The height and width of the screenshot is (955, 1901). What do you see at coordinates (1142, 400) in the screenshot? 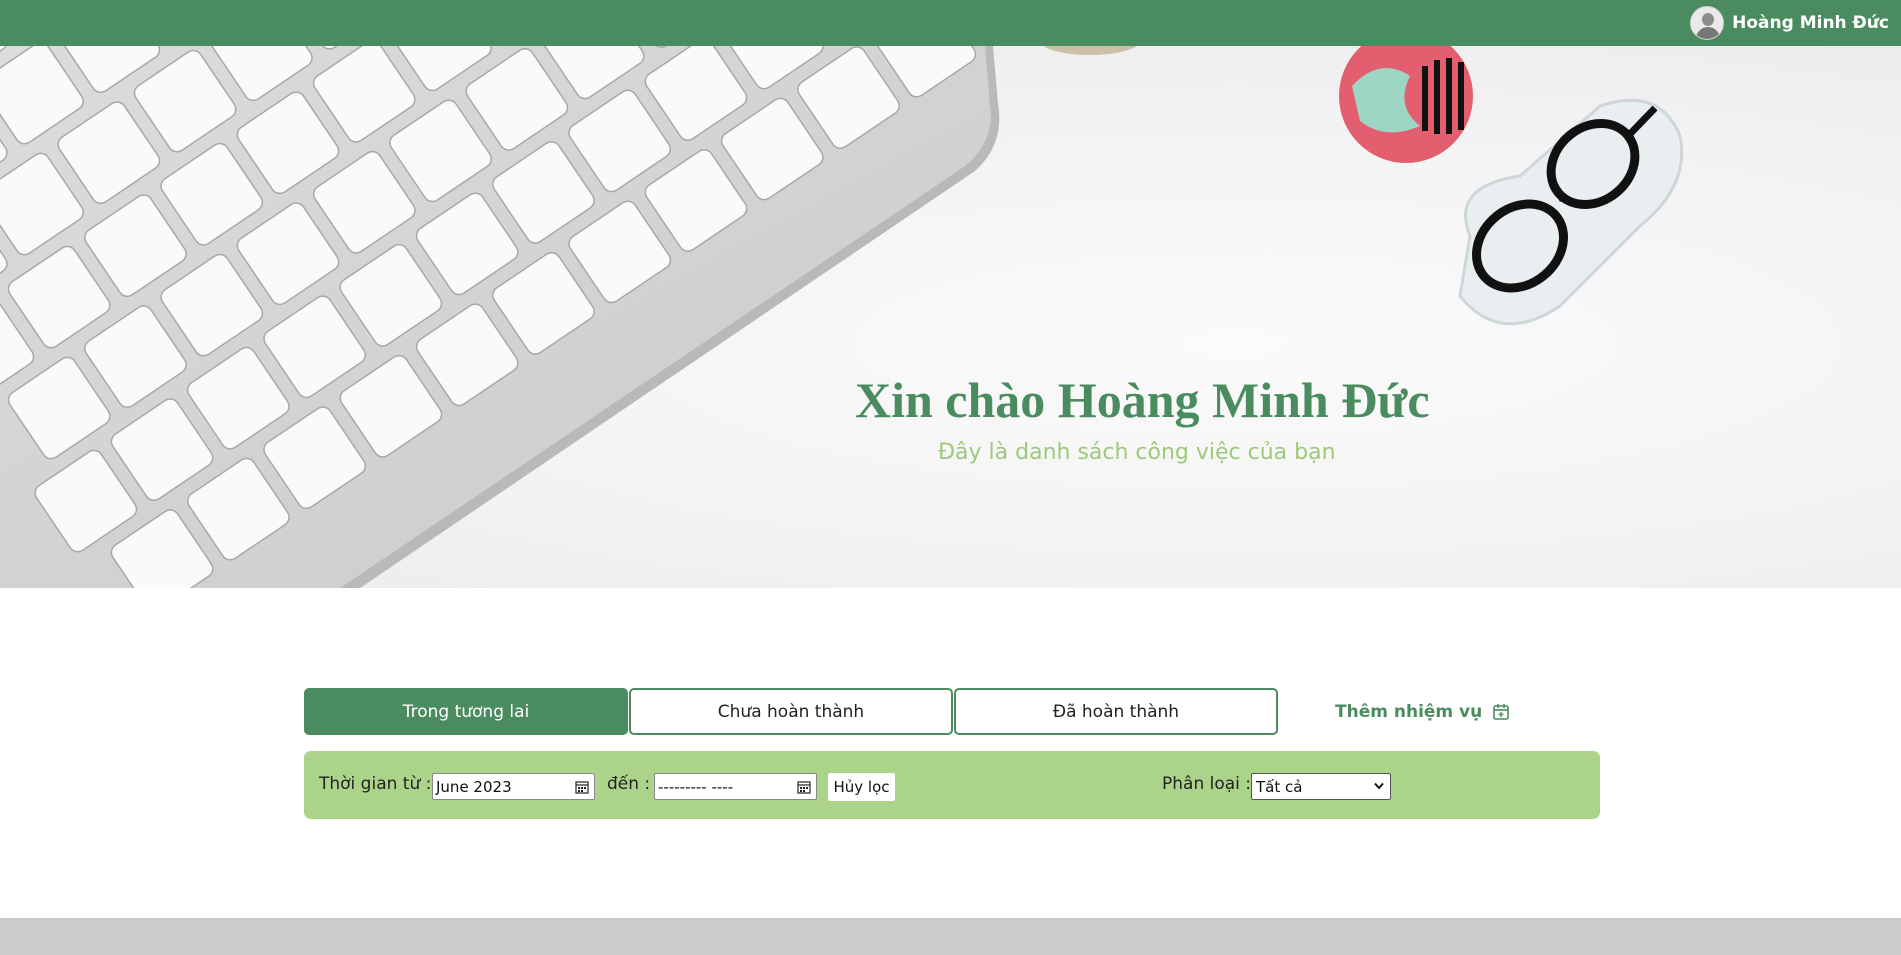
I see `hero-title: Xin chào Hoàng Minh Đức` at bounding box center [1142, 400].